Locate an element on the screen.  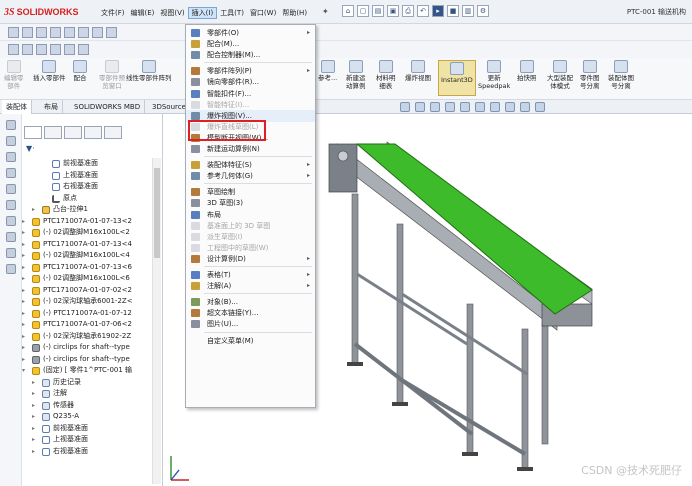
new-document-icon: ▢ is located at coordinates (363, 11).